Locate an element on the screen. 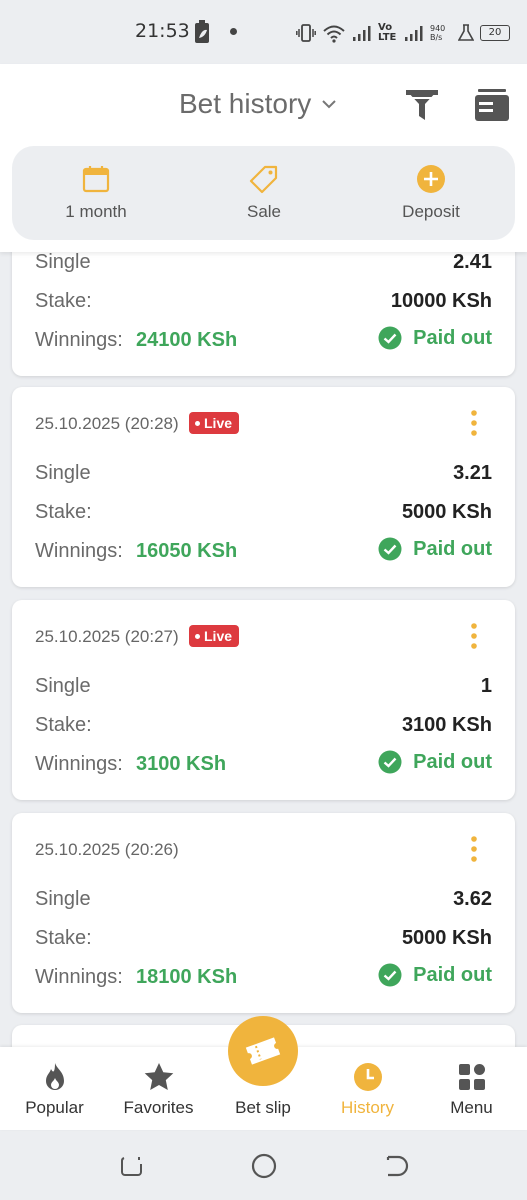 This screenshot has height=1200, width=527. back-icon is located at coordinates (396, 1166).